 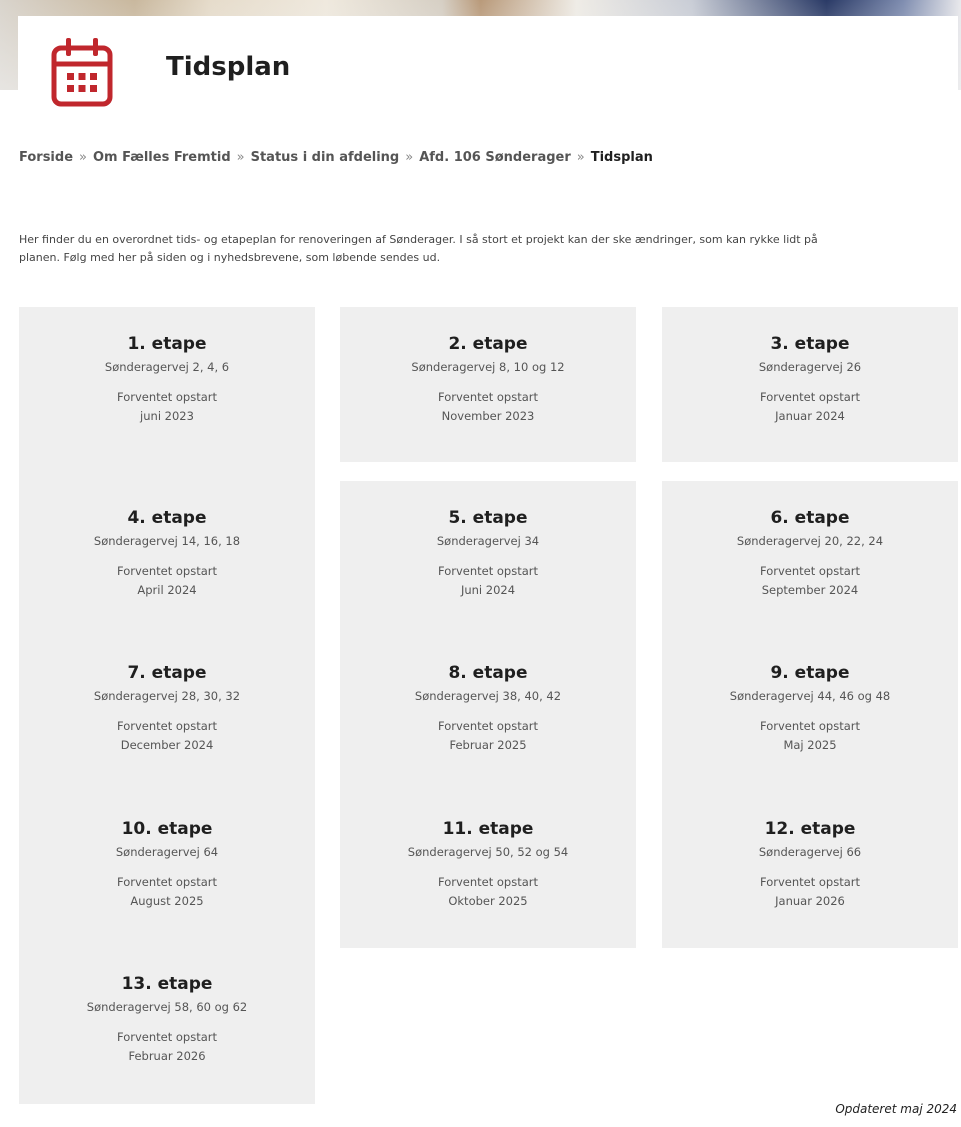 I want to click on breadcrumb-link-om-faelles-fremtid: Om Fælles Fremtid, so click(x=162, y=157).